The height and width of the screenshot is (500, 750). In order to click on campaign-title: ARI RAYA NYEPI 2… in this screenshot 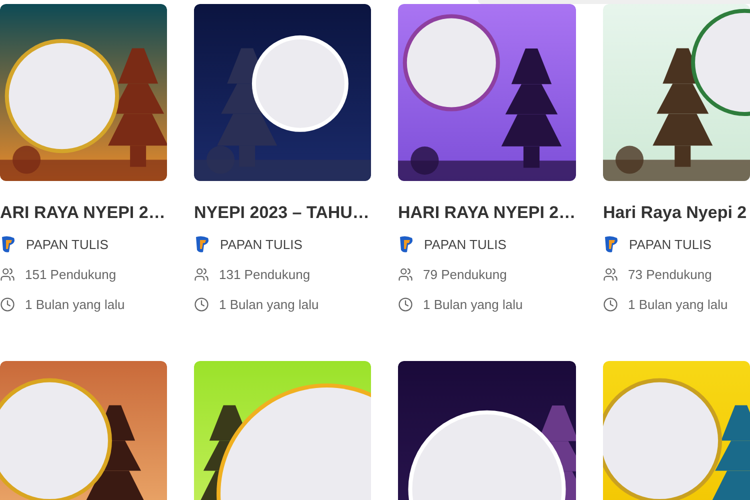, I will do `click(83, 213)`.